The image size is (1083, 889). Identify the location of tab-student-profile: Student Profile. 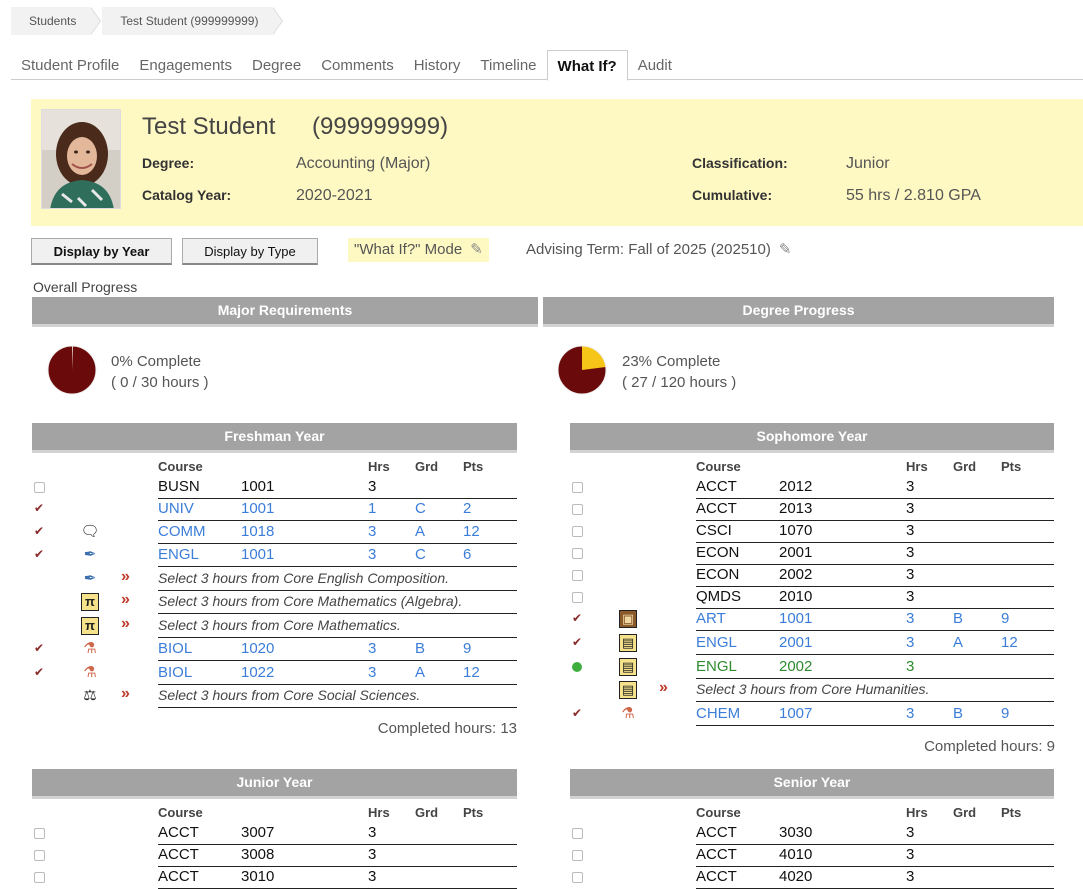
(70, 65).